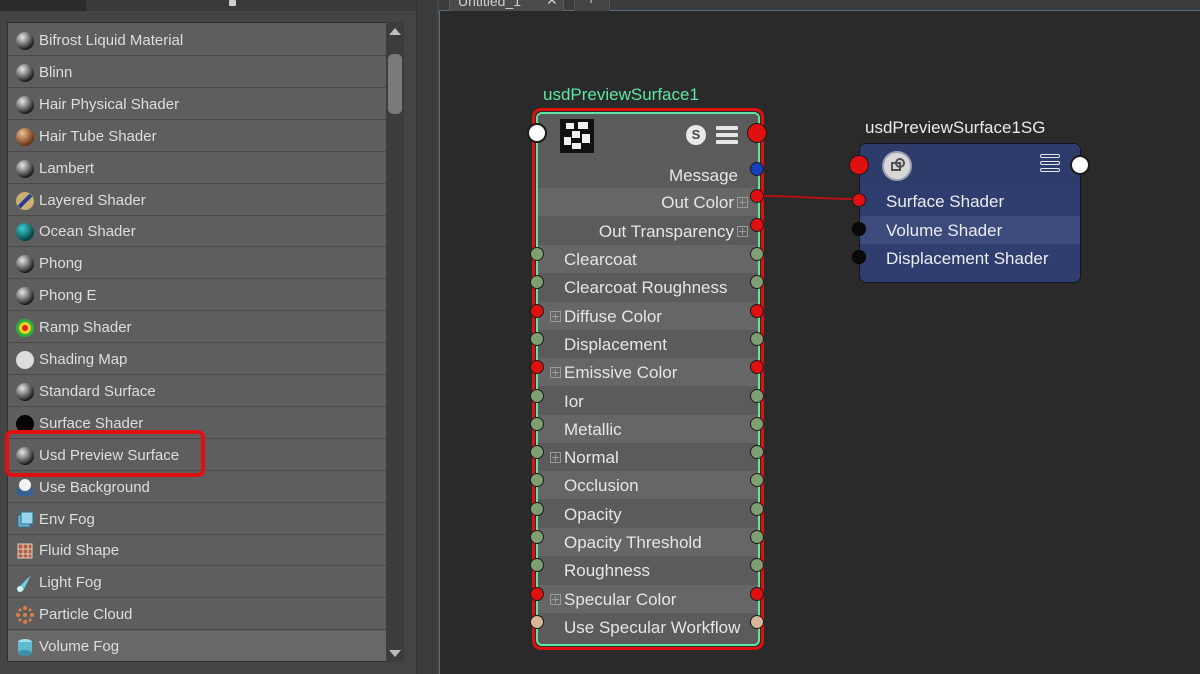  I want to click on shader-list-item: Ocean Shader, so click(197, 232).